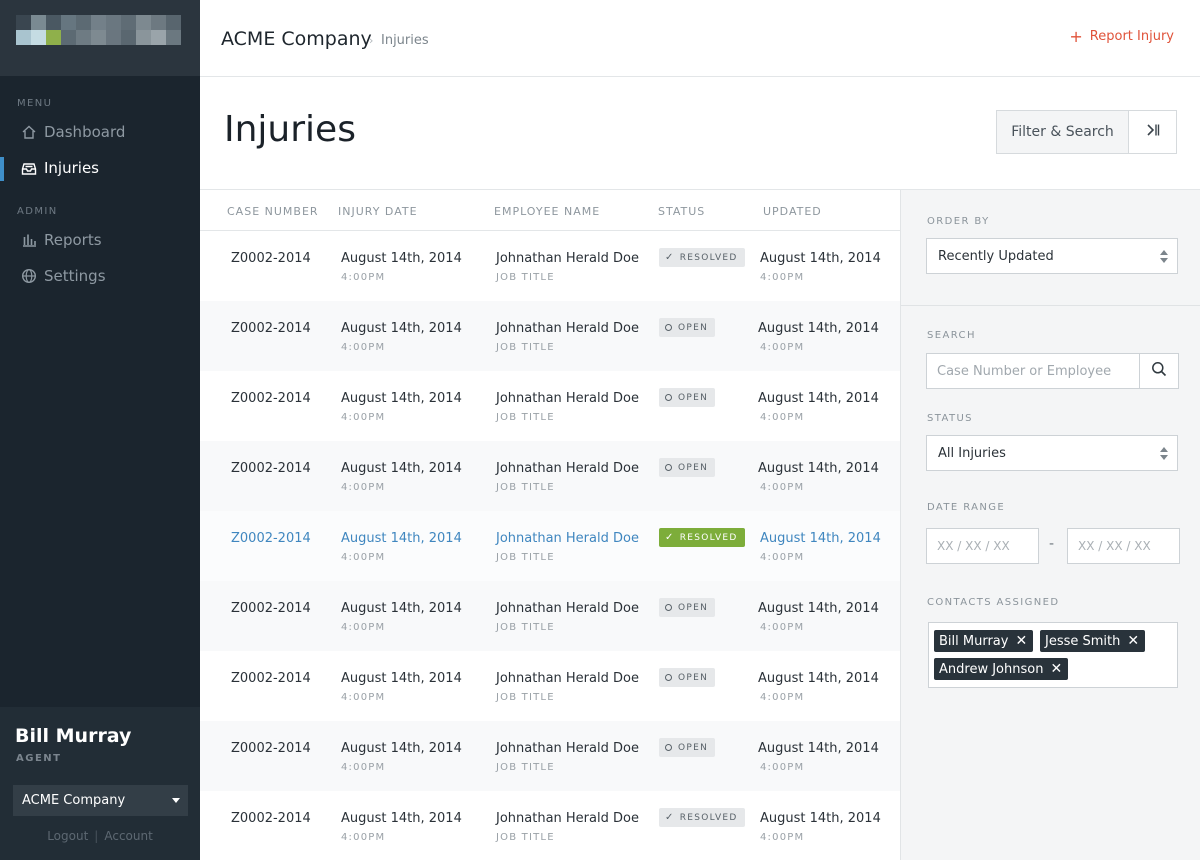 This screenshot has height=860, width=1200. I want to click on status-value: All Injuries, so click(972, 453).